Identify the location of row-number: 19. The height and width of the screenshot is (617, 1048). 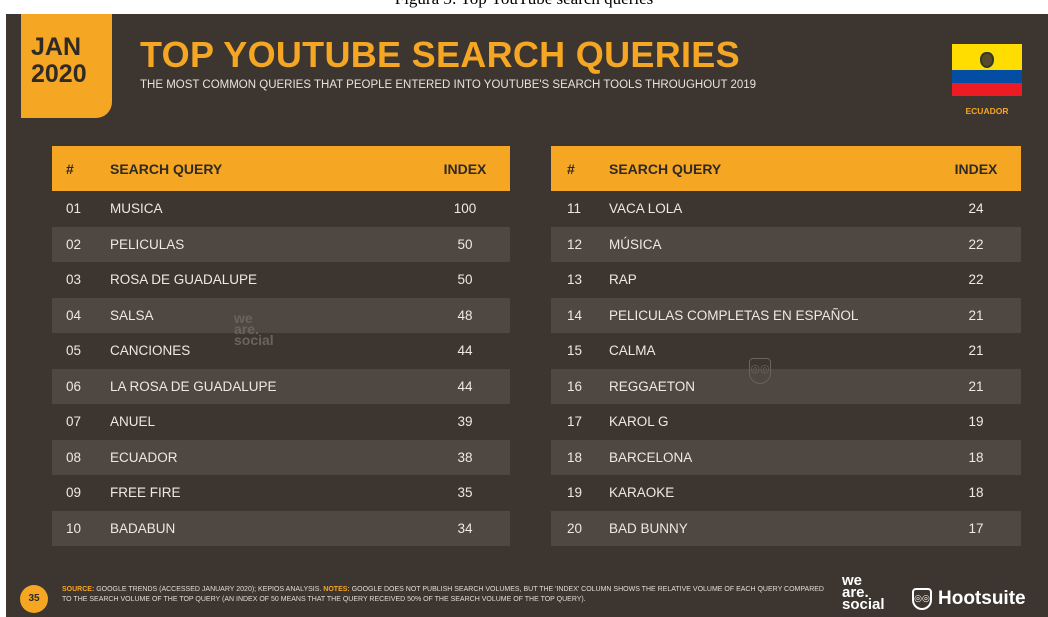
(575, 493).